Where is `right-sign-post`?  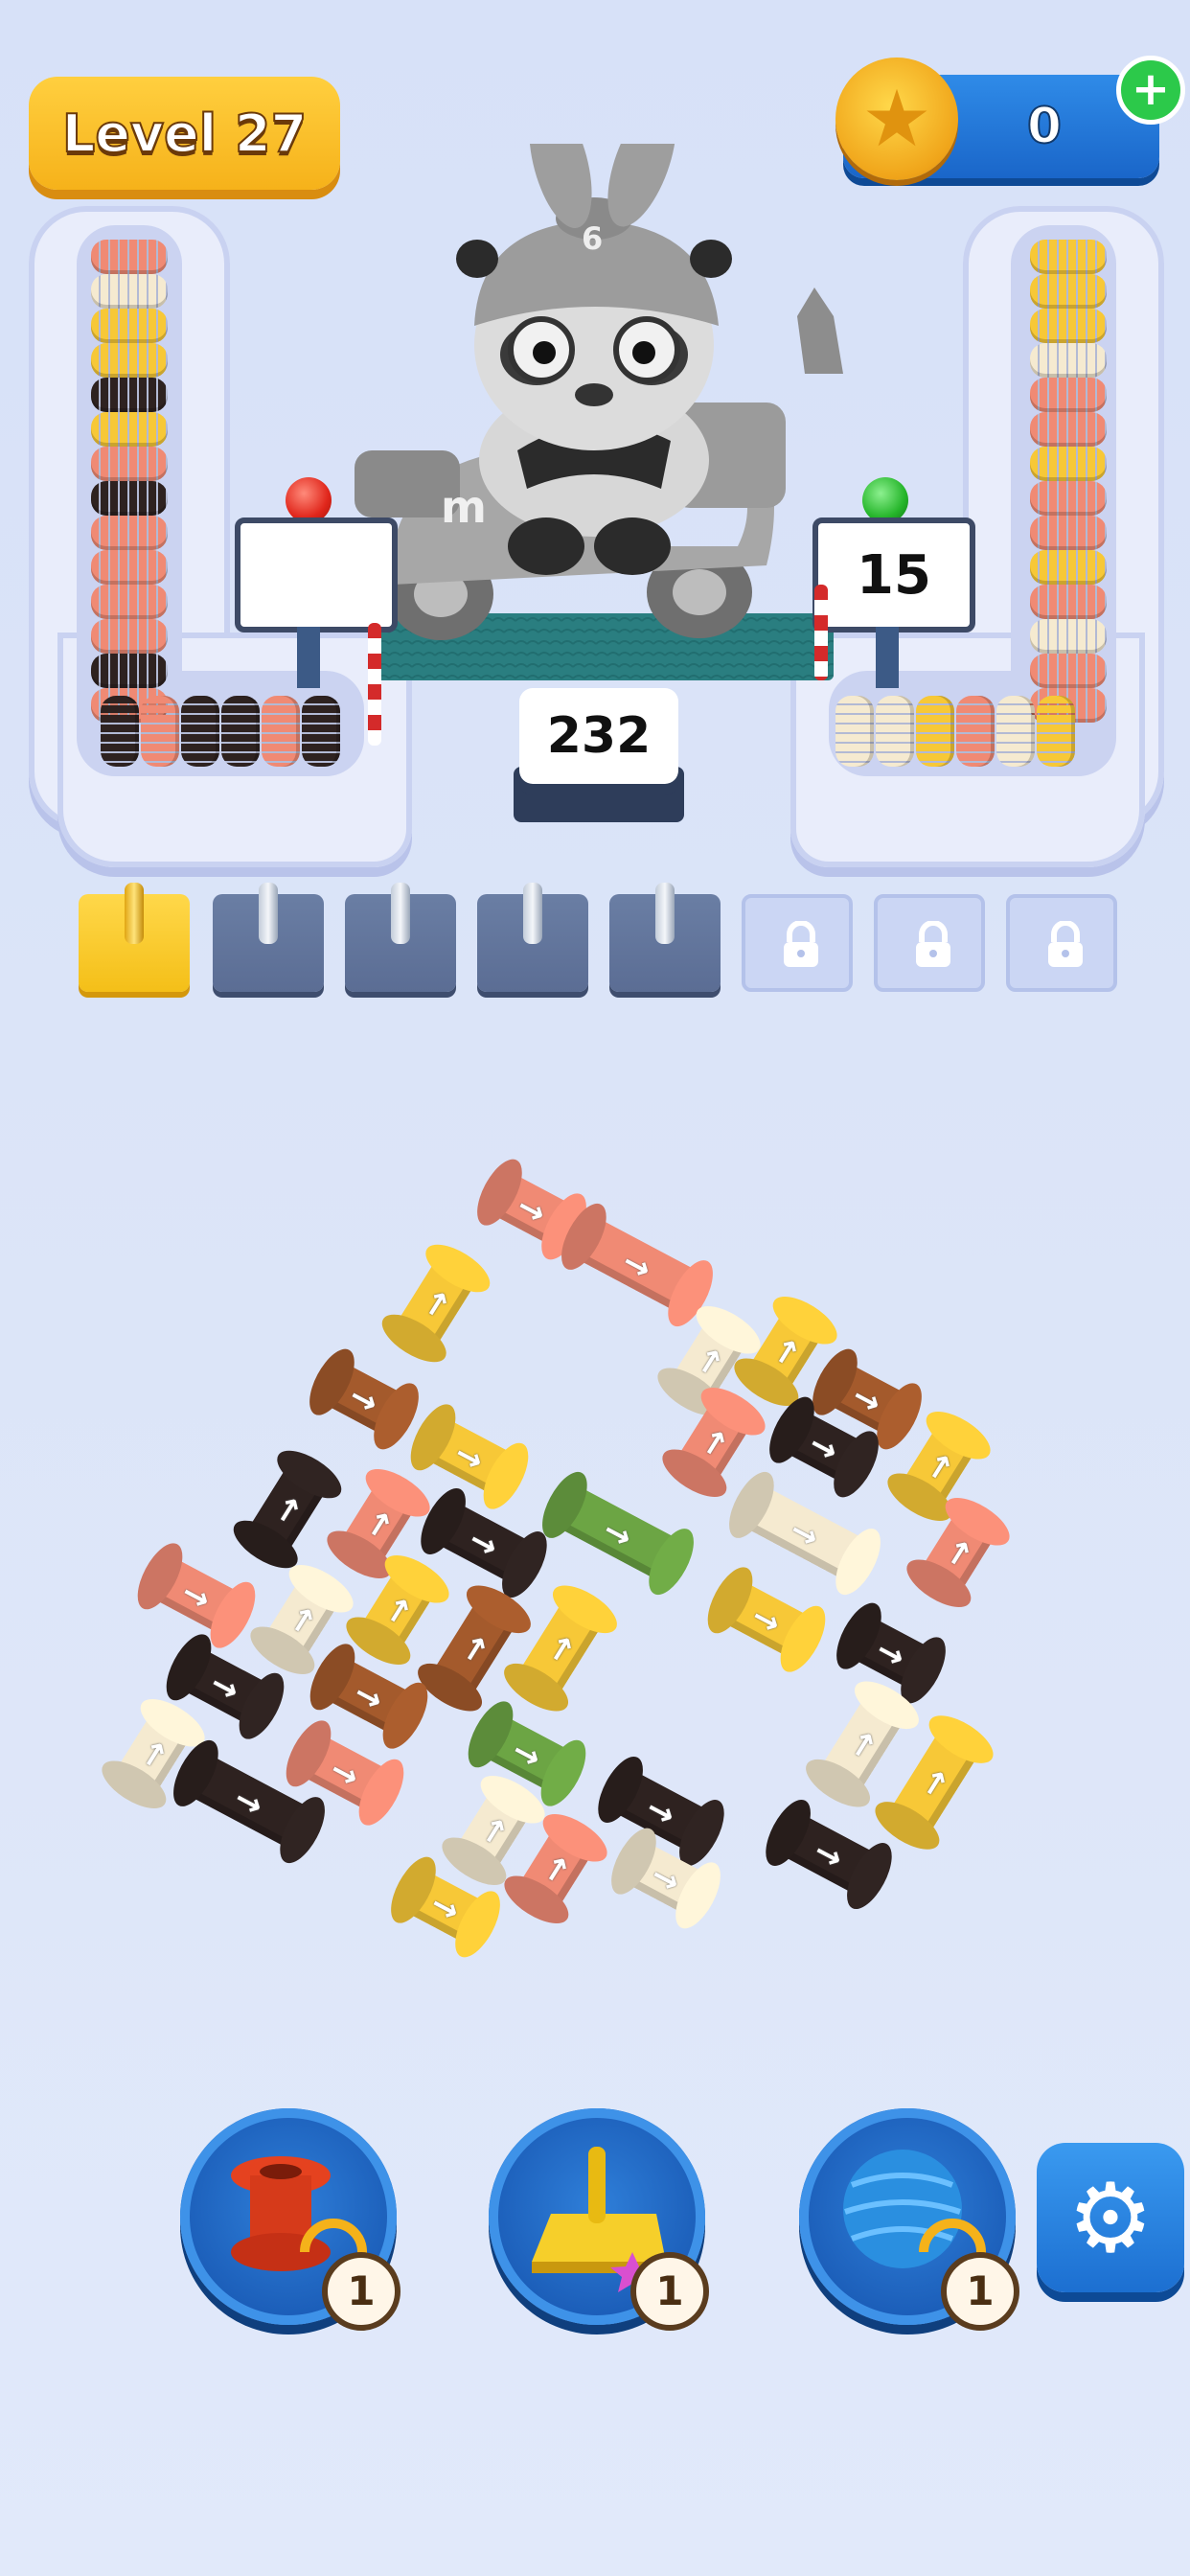 right-sign-post is located at coordinates (888, 657).